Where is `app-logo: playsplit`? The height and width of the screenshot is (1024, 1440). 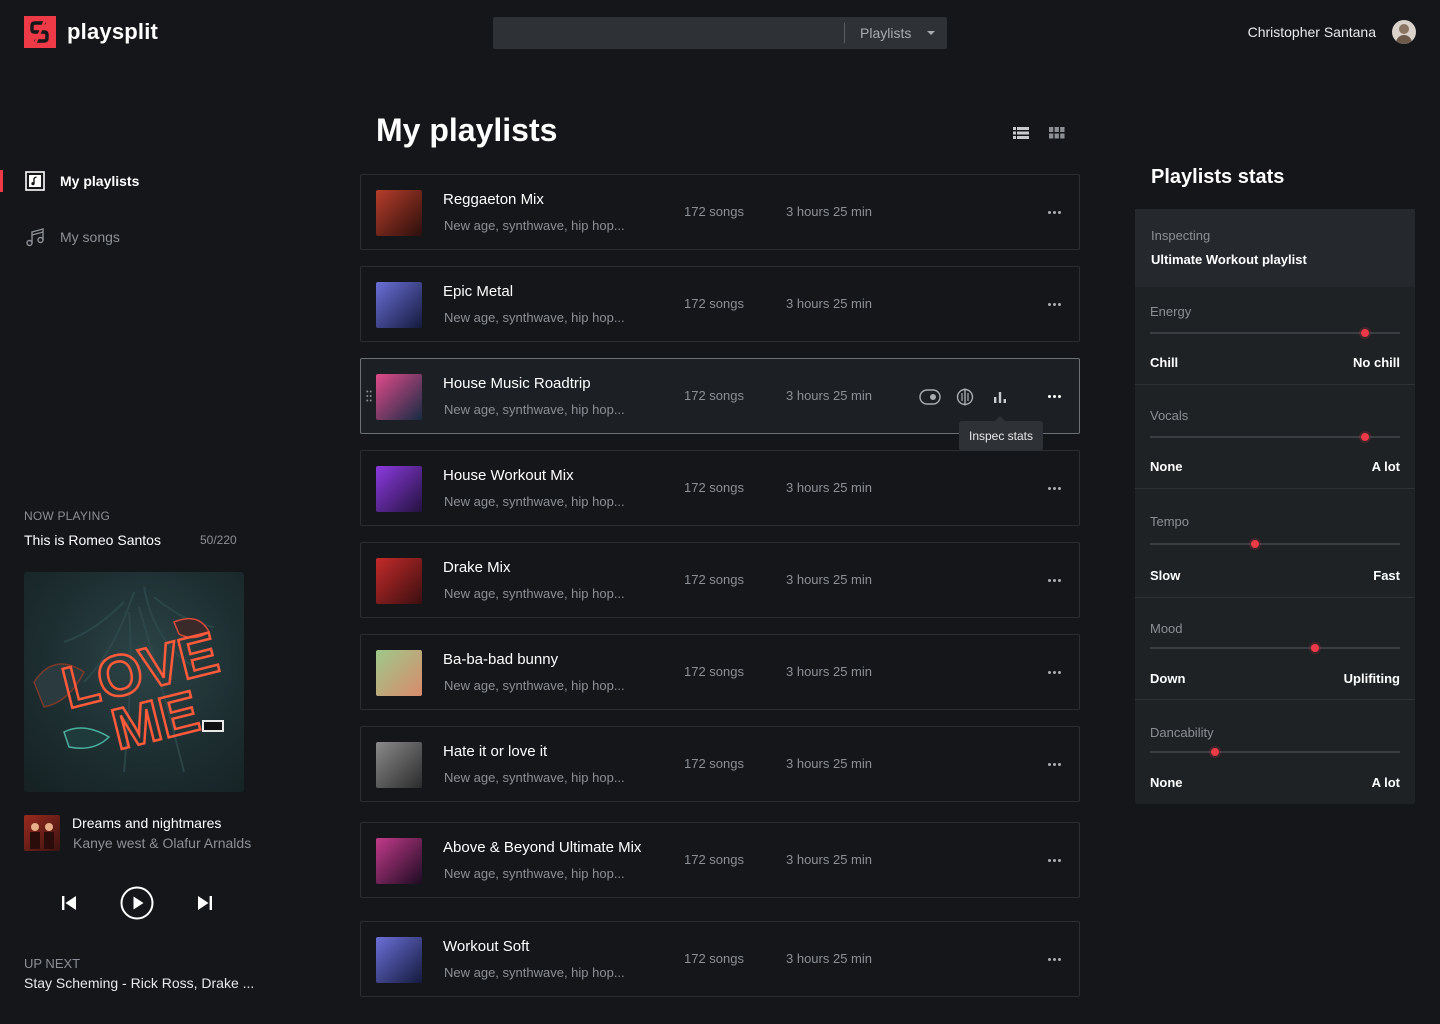 app-logo: playsplit is located at coordinates (91, 32).